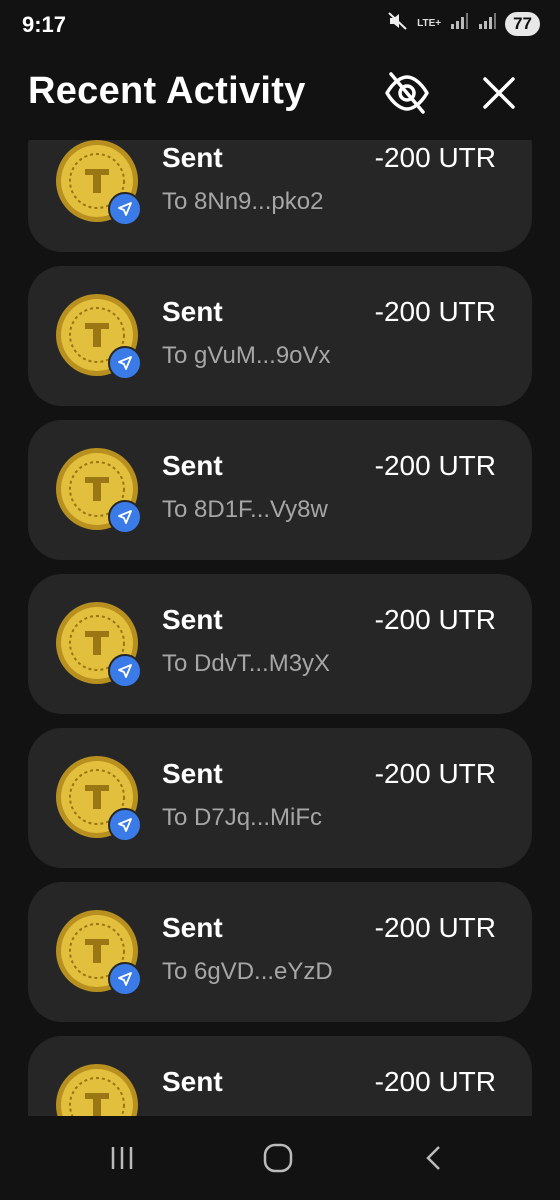 Image resolution: width=560 pixels, height=1200 pixels. Describe the element at coordinates (398, 23) in the screenshot. I see `mute-icon` at that location.